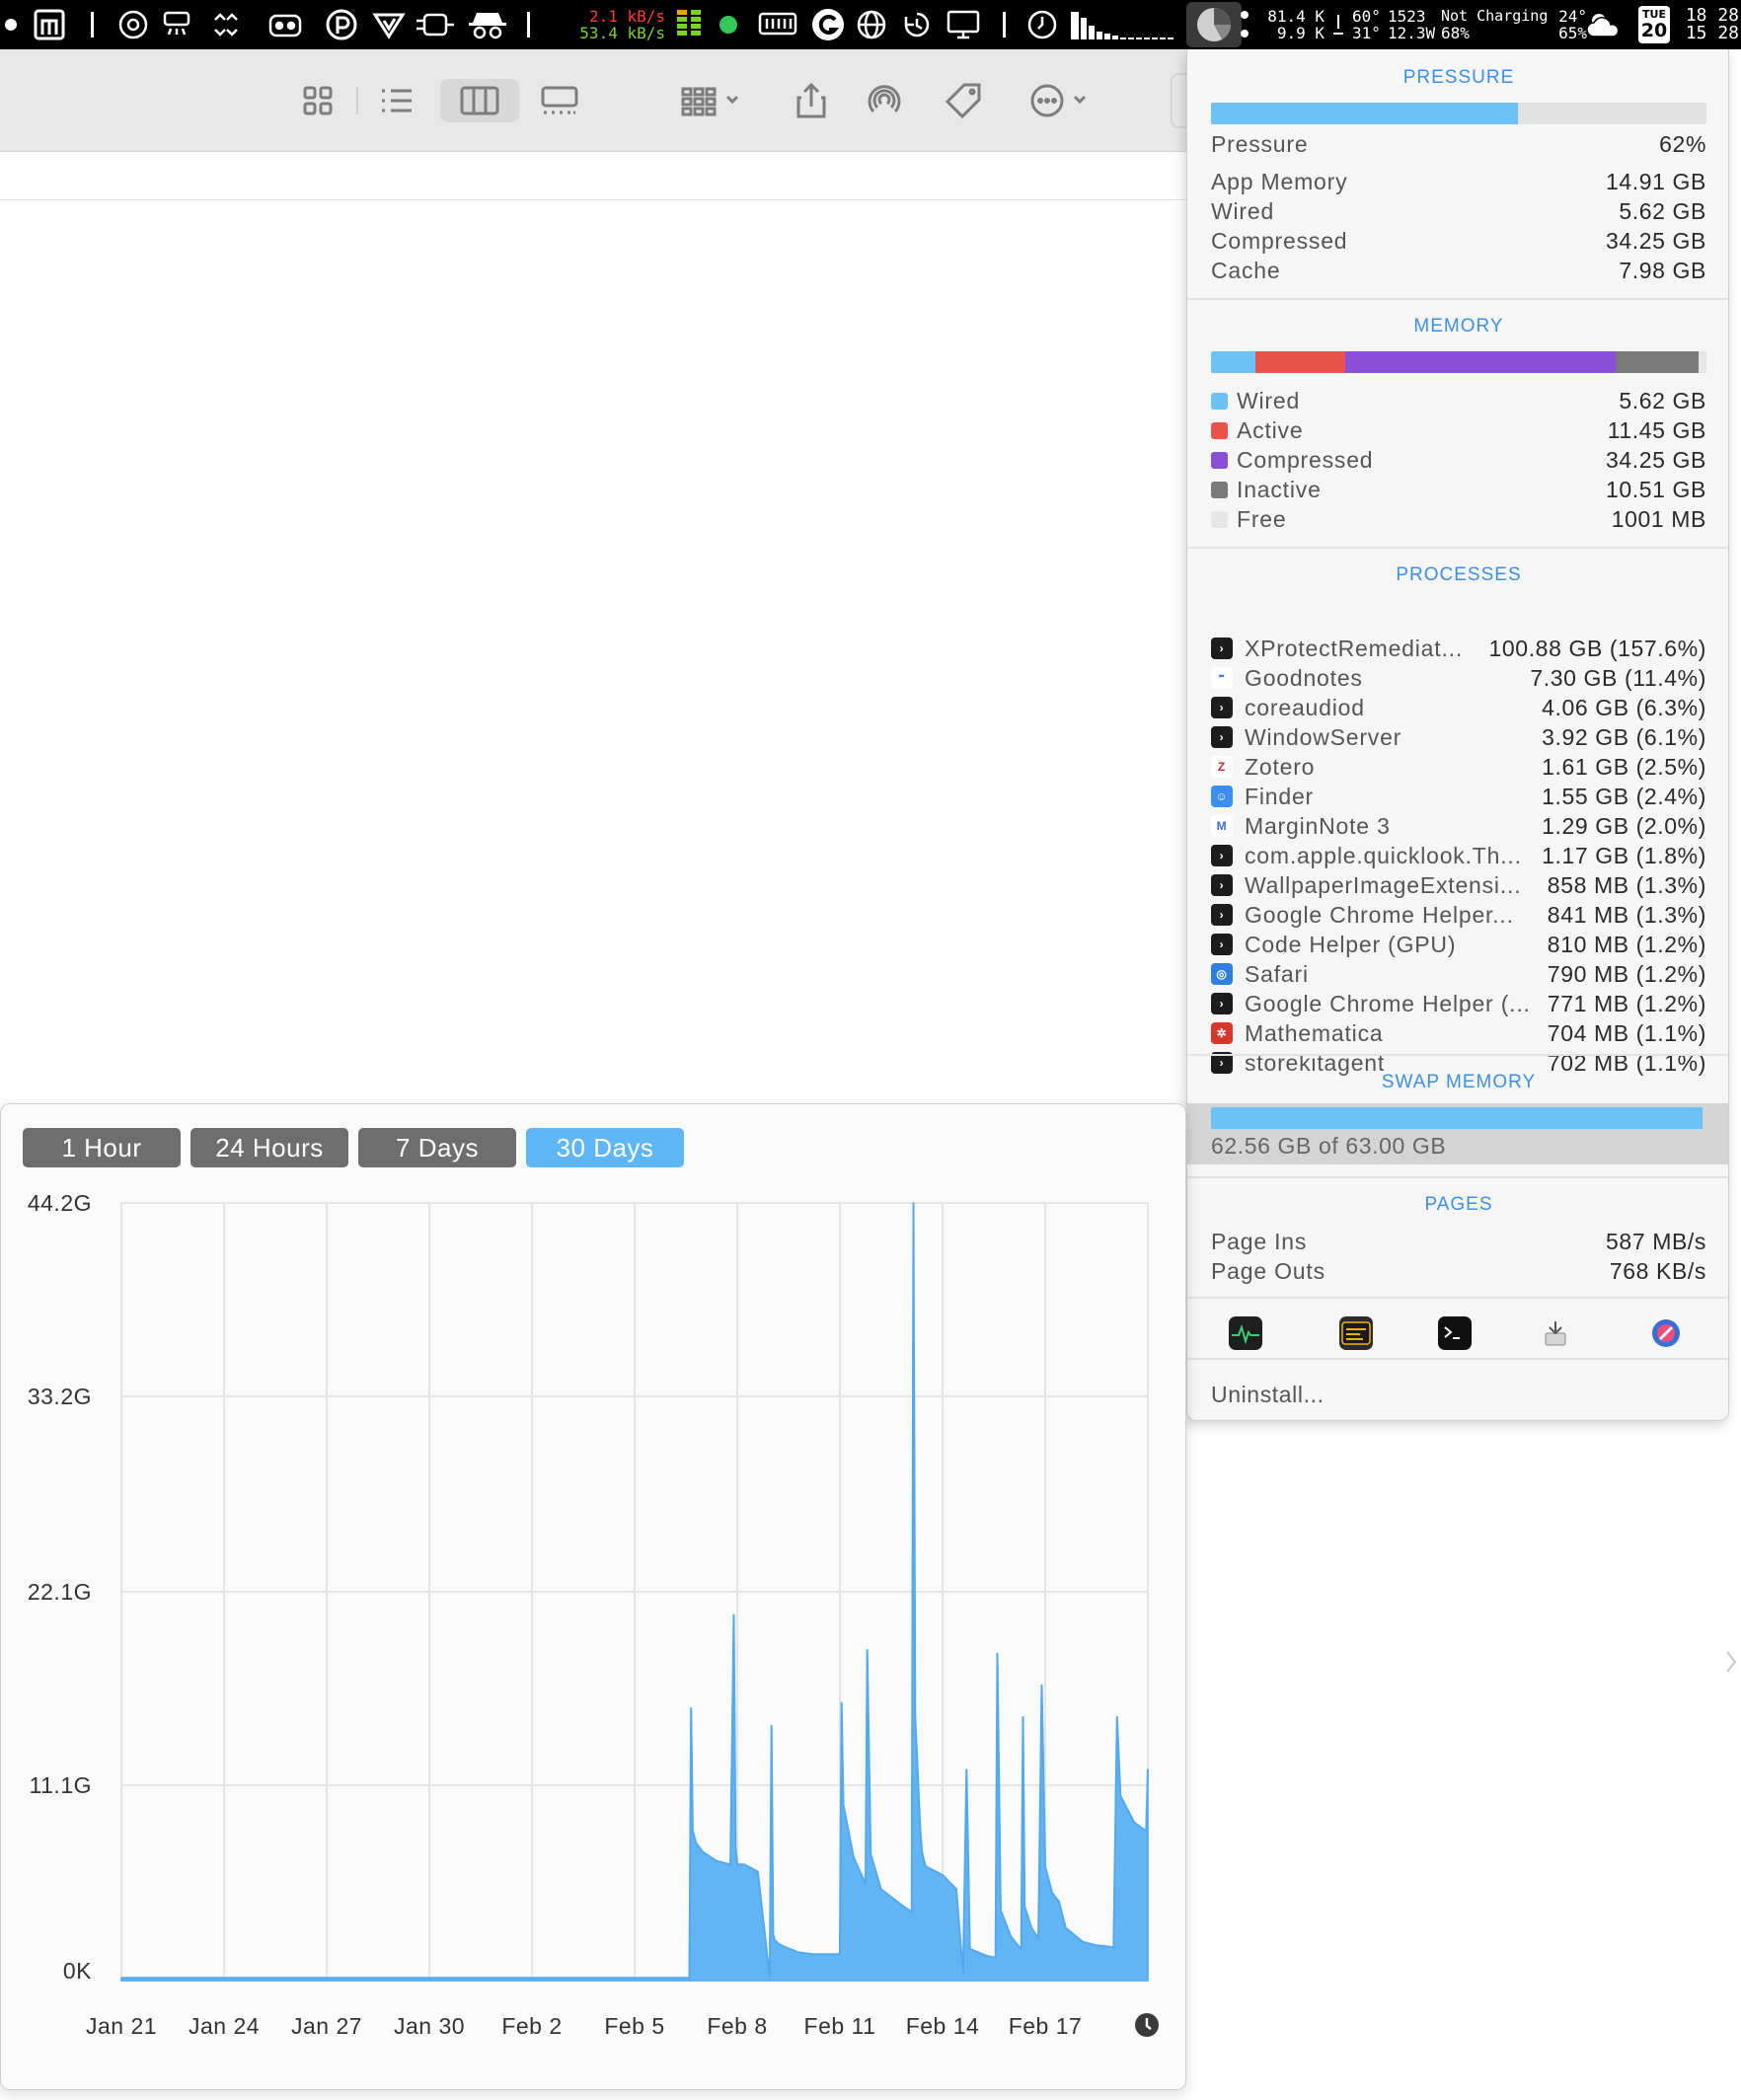 Image resolution: width=1741 pixels, height=2100 pixels. I want to click on vpn-shield-icon, so click(389, 24).